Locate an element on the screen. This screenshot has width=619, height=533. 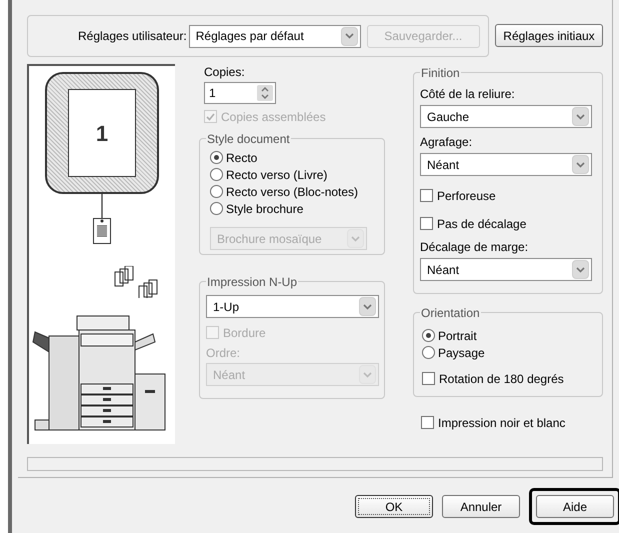
checkbox-label: Rotation de 180 degrés is located at coordinates (501, 379).